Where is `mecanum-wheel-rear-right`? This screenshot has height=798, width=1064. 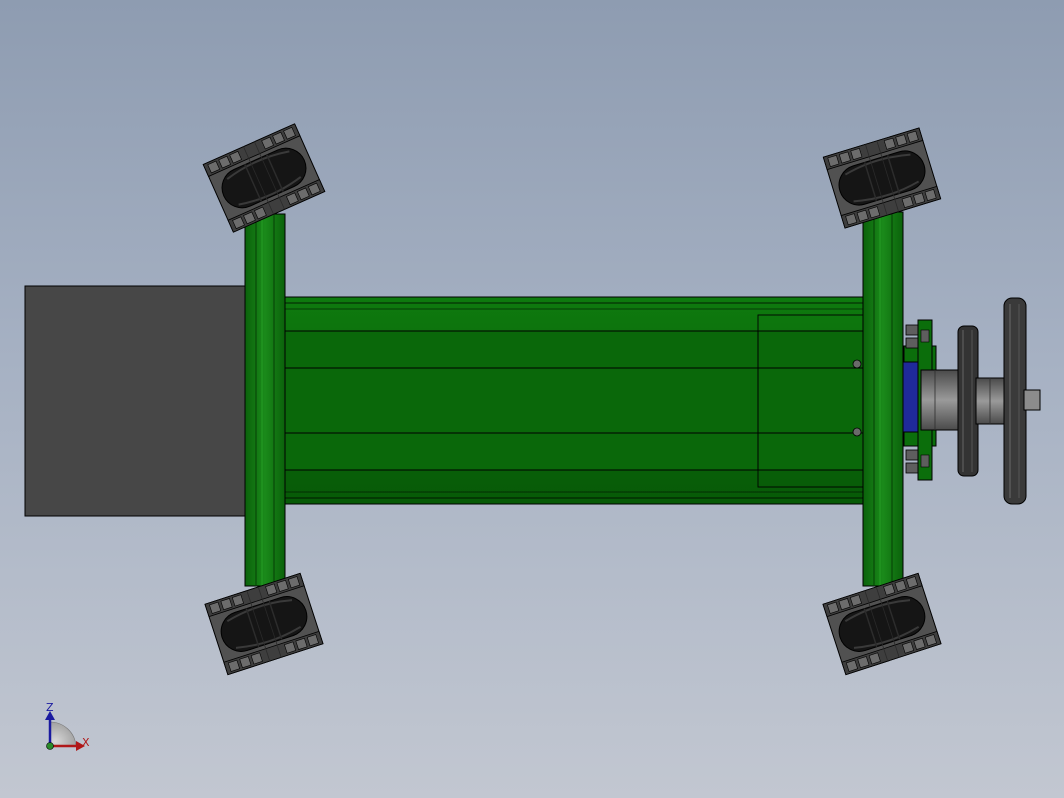
mecanum-wheel-rear-right is located at coordinates (882, 624).